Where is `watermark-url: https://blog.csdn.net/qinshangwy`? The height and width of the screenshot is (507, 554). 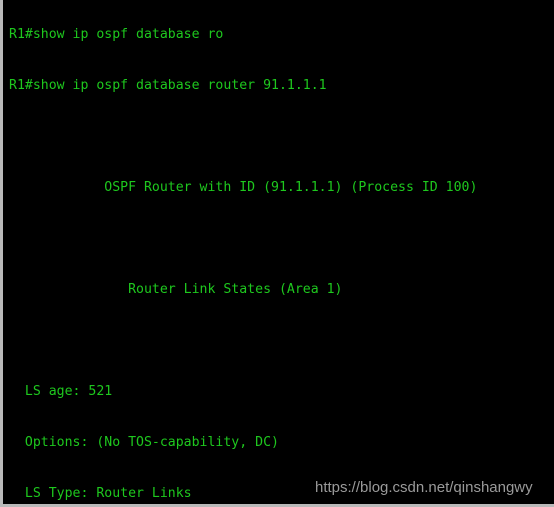 watermark-url: https://blog.csdn.net/qinshangwy is located at coordinates (424, 487).